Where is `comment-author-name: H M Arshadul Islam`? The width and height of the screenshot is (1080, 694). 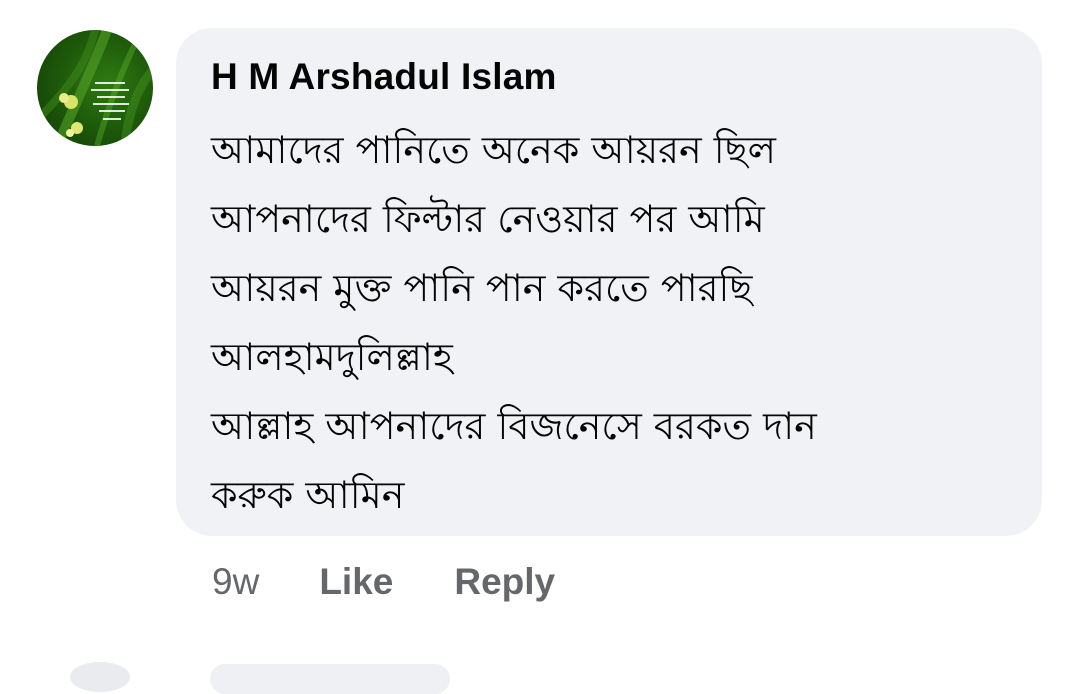
comment-author-name: H M Arshadul Islam is located at coordinates (384, 77).